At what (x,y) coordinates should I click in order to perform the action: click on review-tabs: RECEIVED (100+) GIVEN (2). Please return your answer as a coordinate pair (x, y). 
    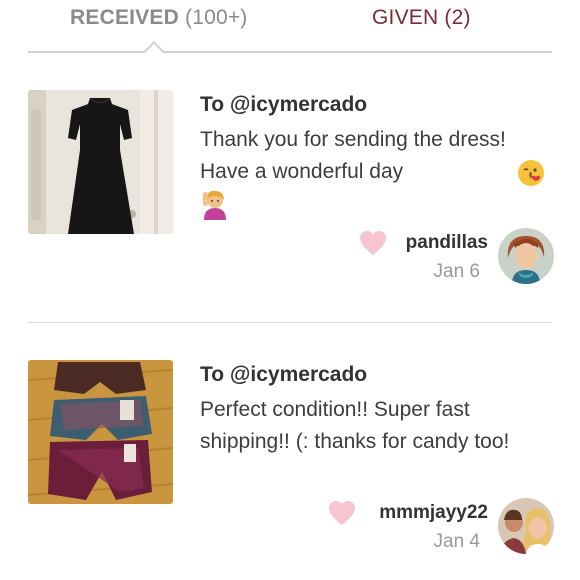
    Looking at the image, I should click on (290, 30).